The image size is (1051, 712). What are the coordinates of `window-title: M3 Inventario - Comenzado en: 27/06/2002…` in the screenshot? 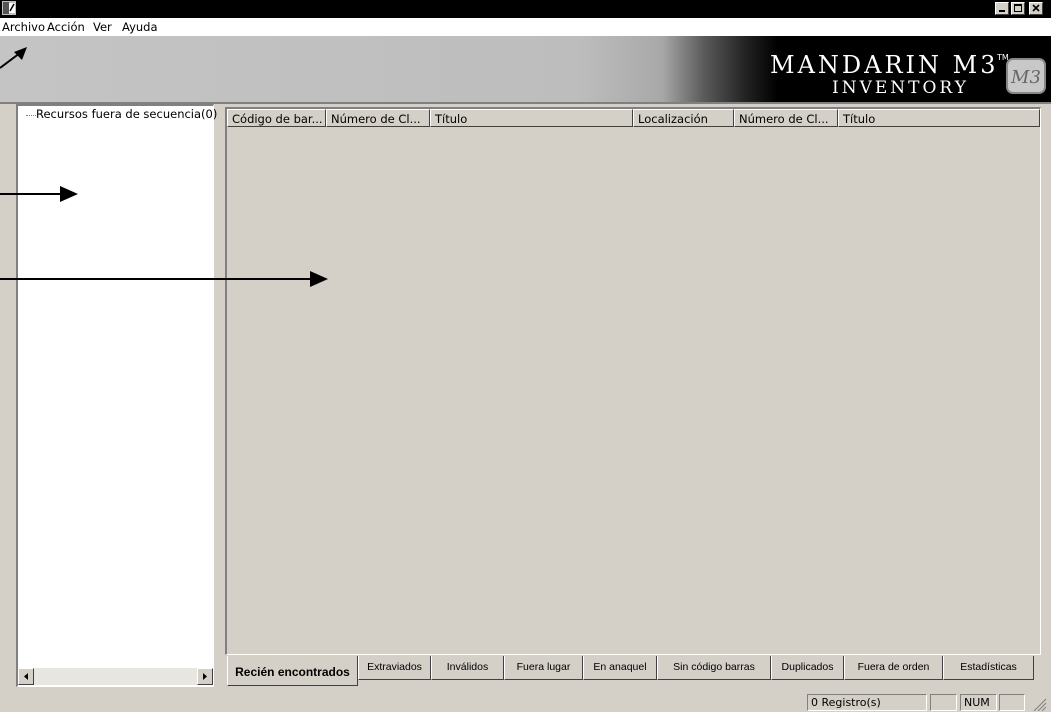 It's located at (203, 8).